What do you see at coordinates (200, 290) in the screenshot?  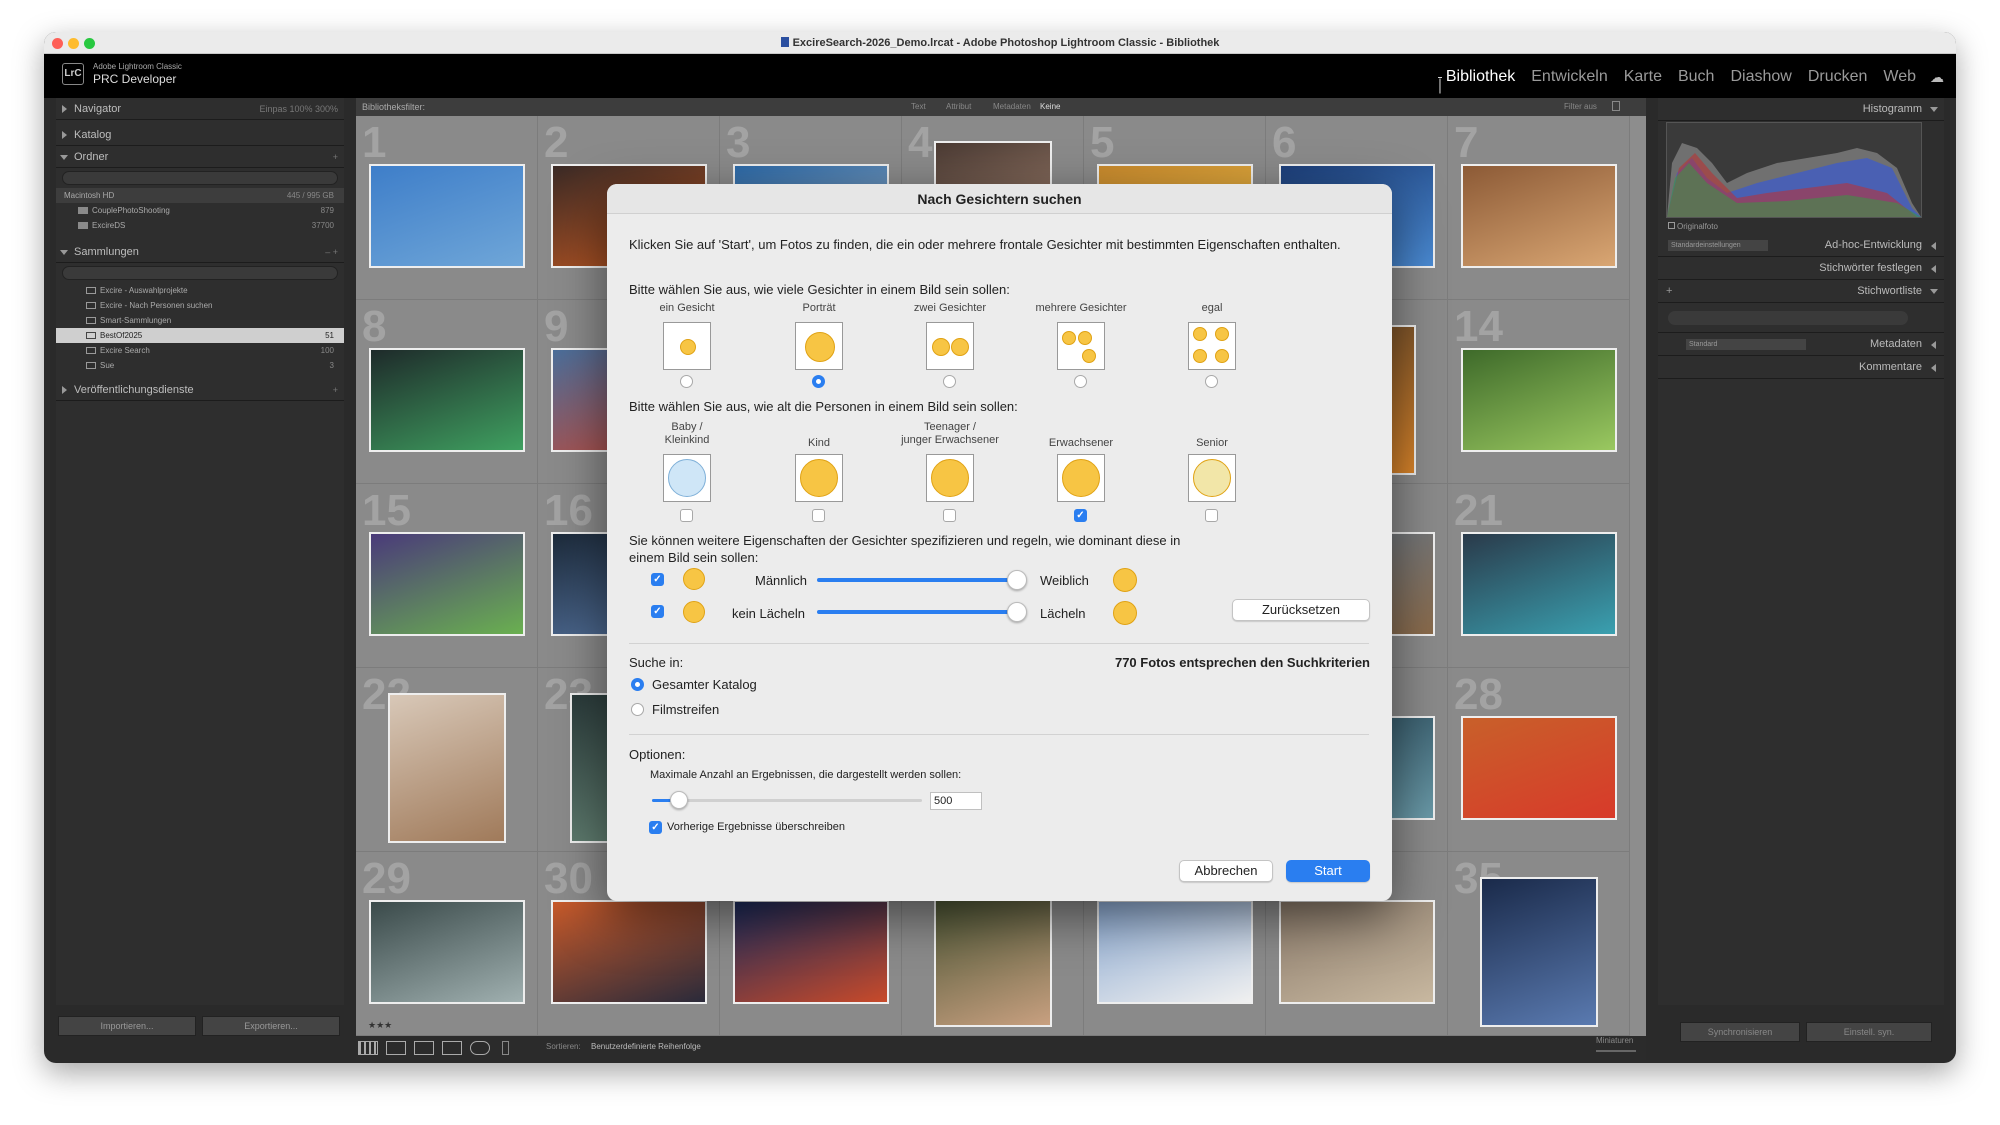 I see `collection-row: Excire - Auswahlprojekte` at bounding box center [200, 290].